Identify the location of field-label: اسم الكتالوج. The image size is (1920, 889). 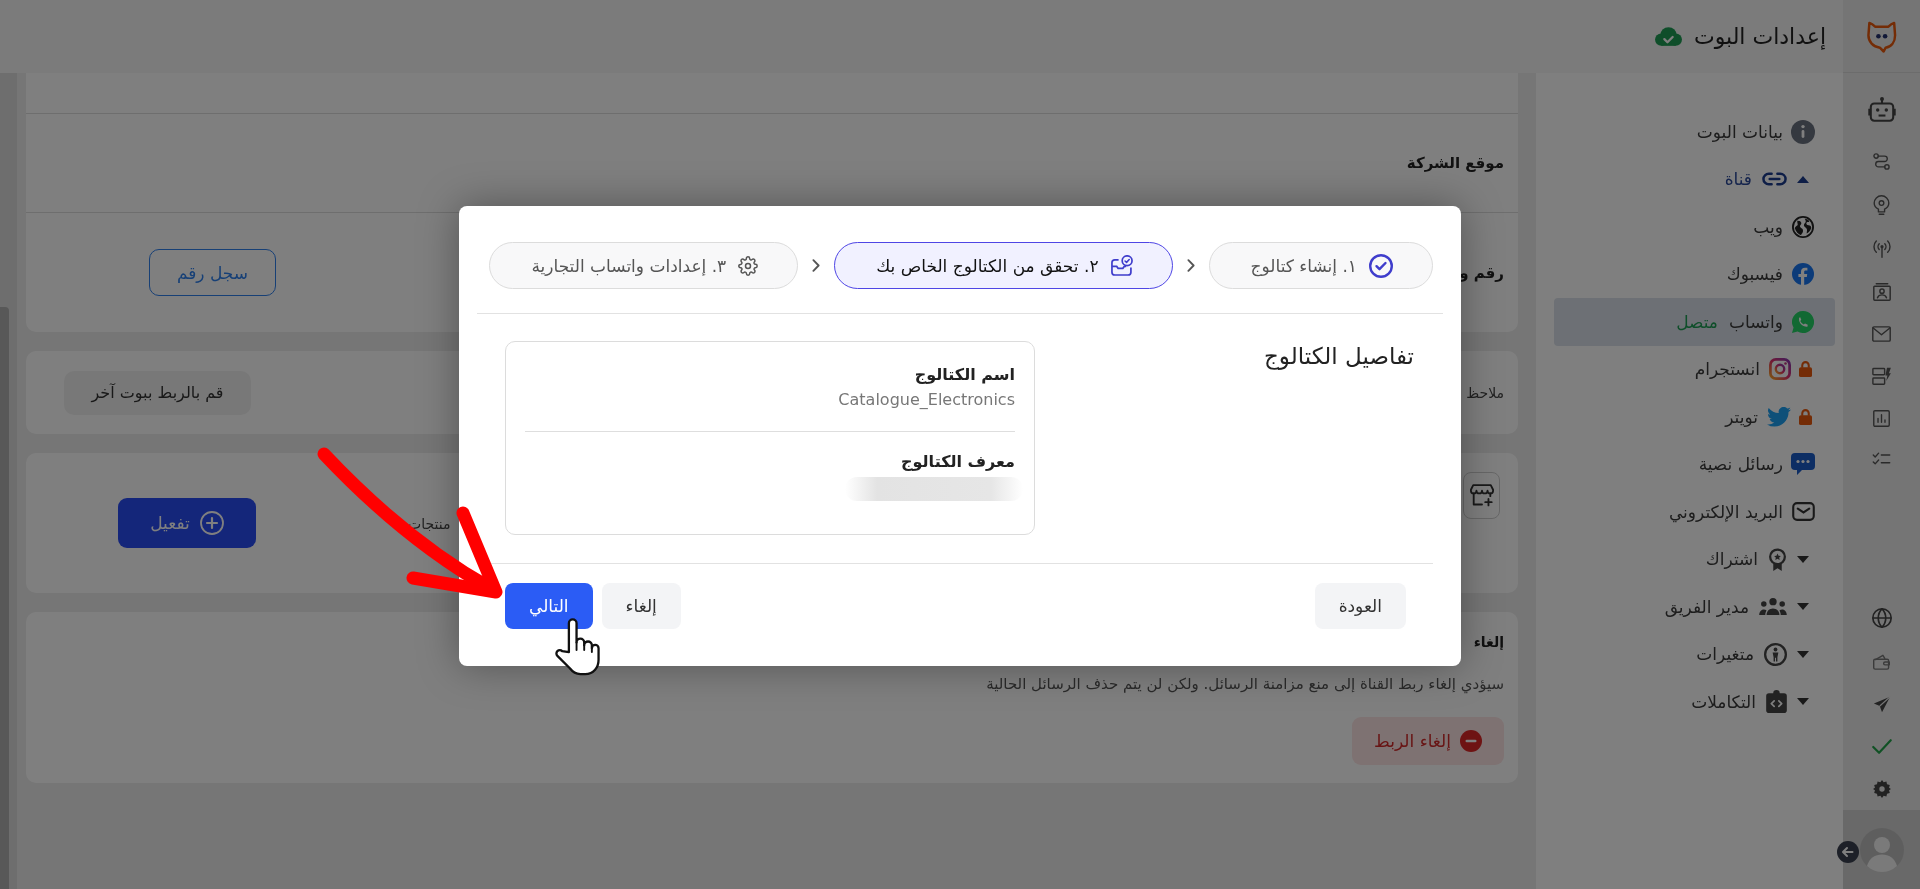
(964, 375).